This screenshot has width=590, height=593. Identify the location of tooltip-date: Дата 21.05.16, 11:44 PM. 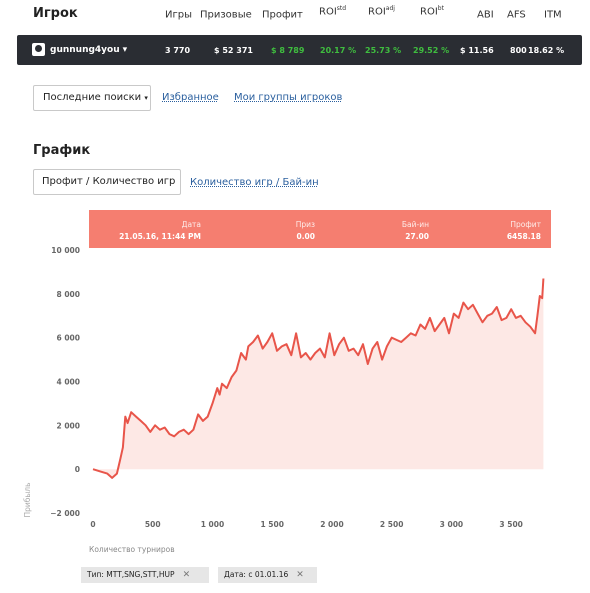
(160, 230).